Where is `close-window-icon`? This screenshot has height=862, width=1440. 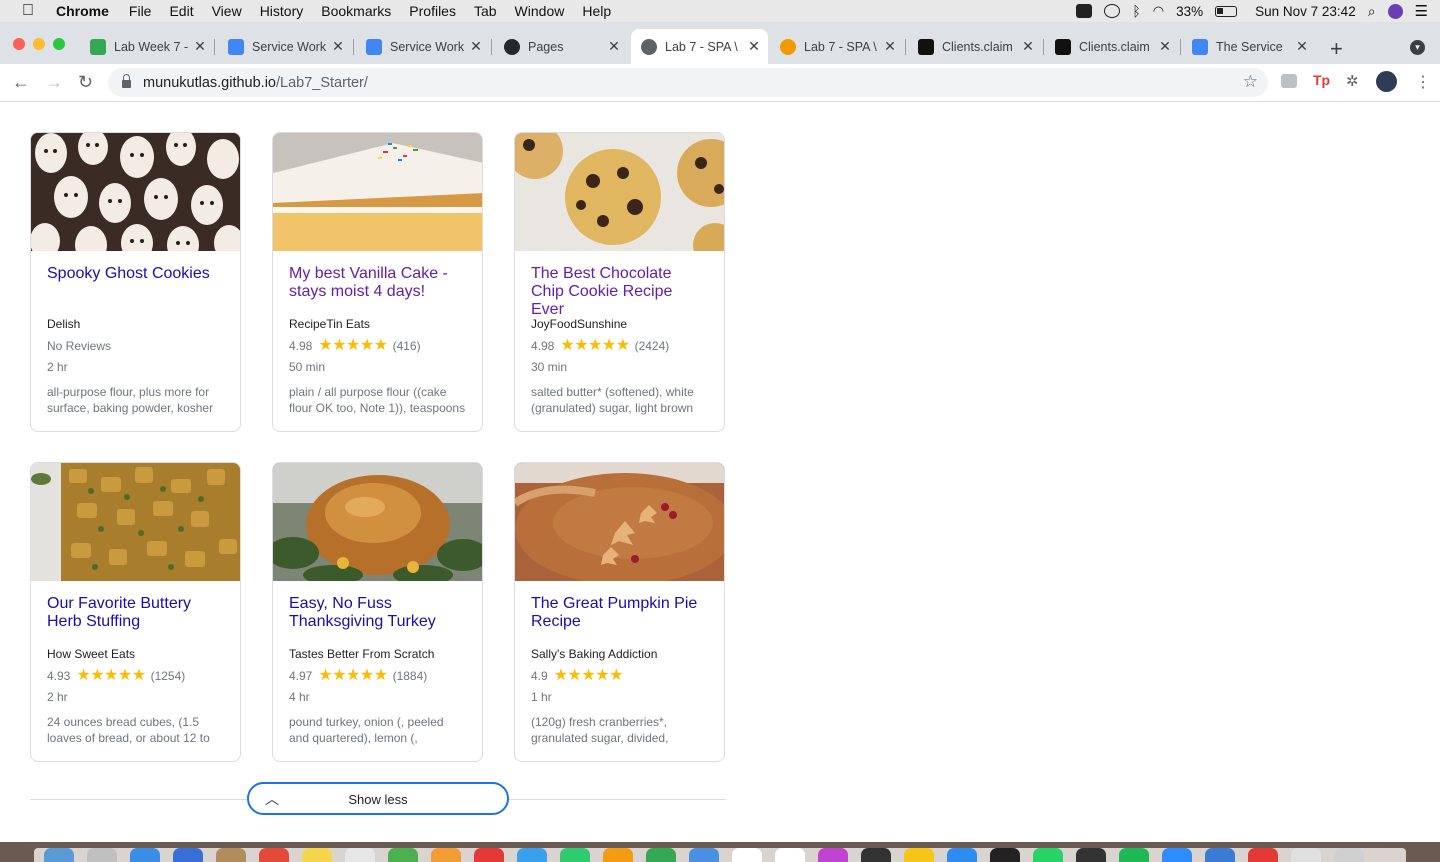 close-window-icon is located at coordinates (19, 44).